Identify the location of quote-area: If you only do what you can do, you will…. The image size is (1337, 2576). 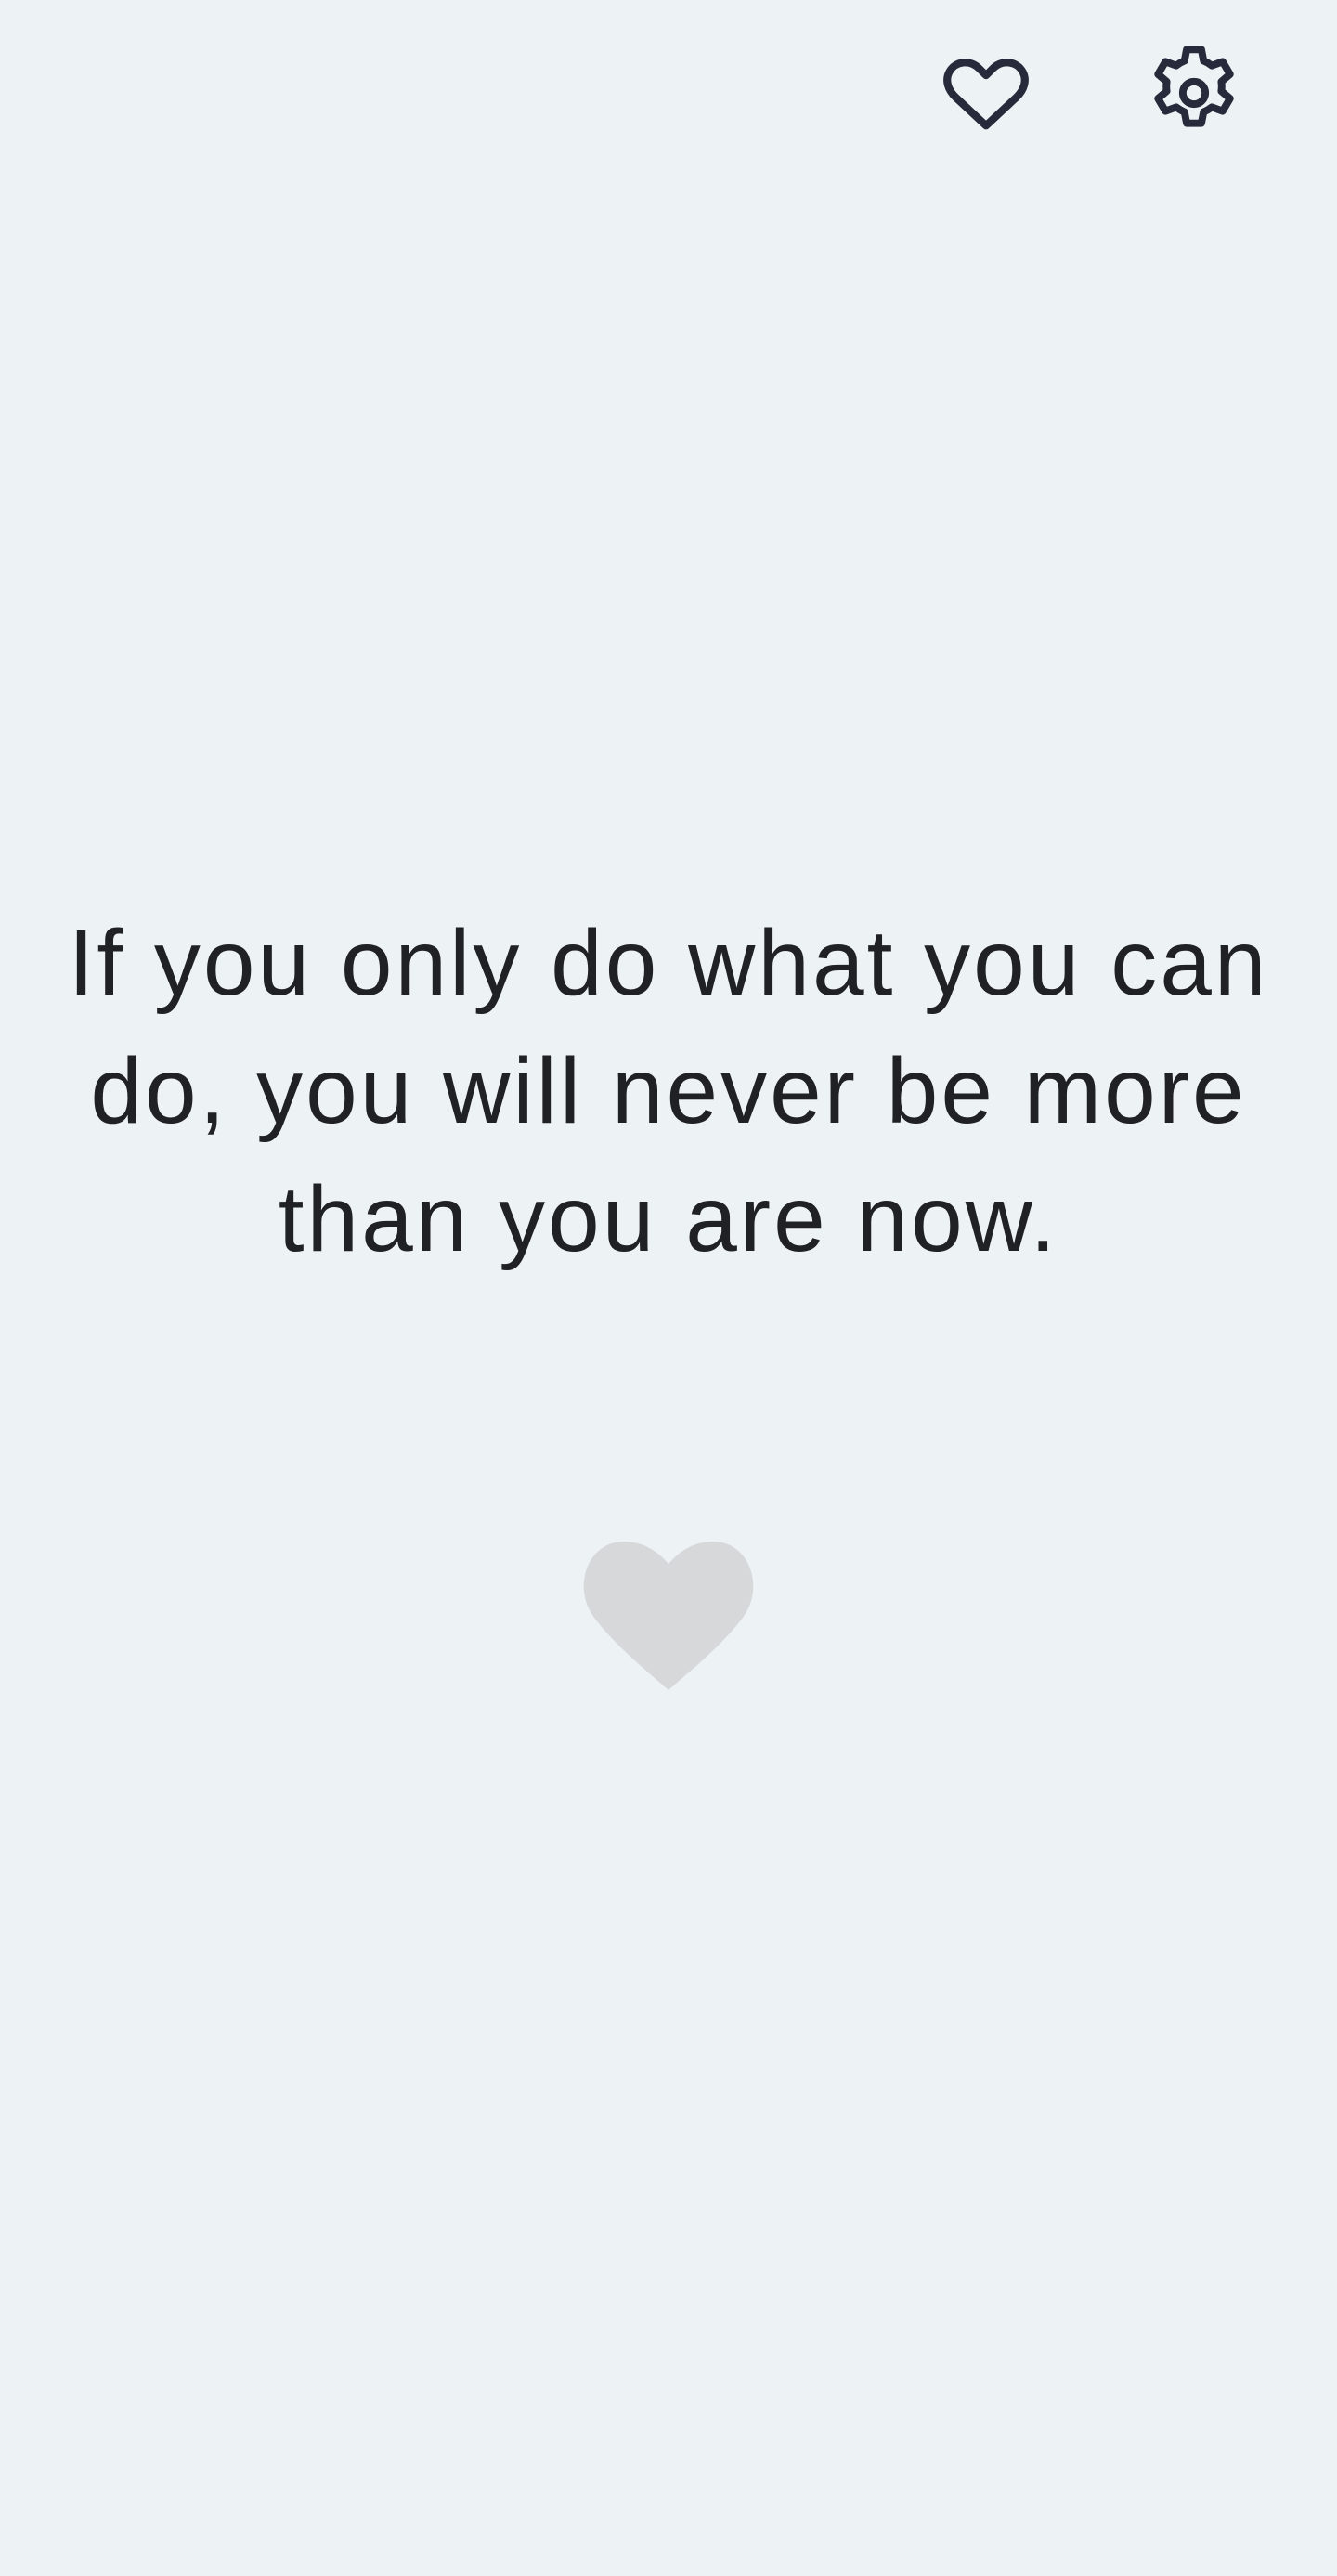
(668, 1094).